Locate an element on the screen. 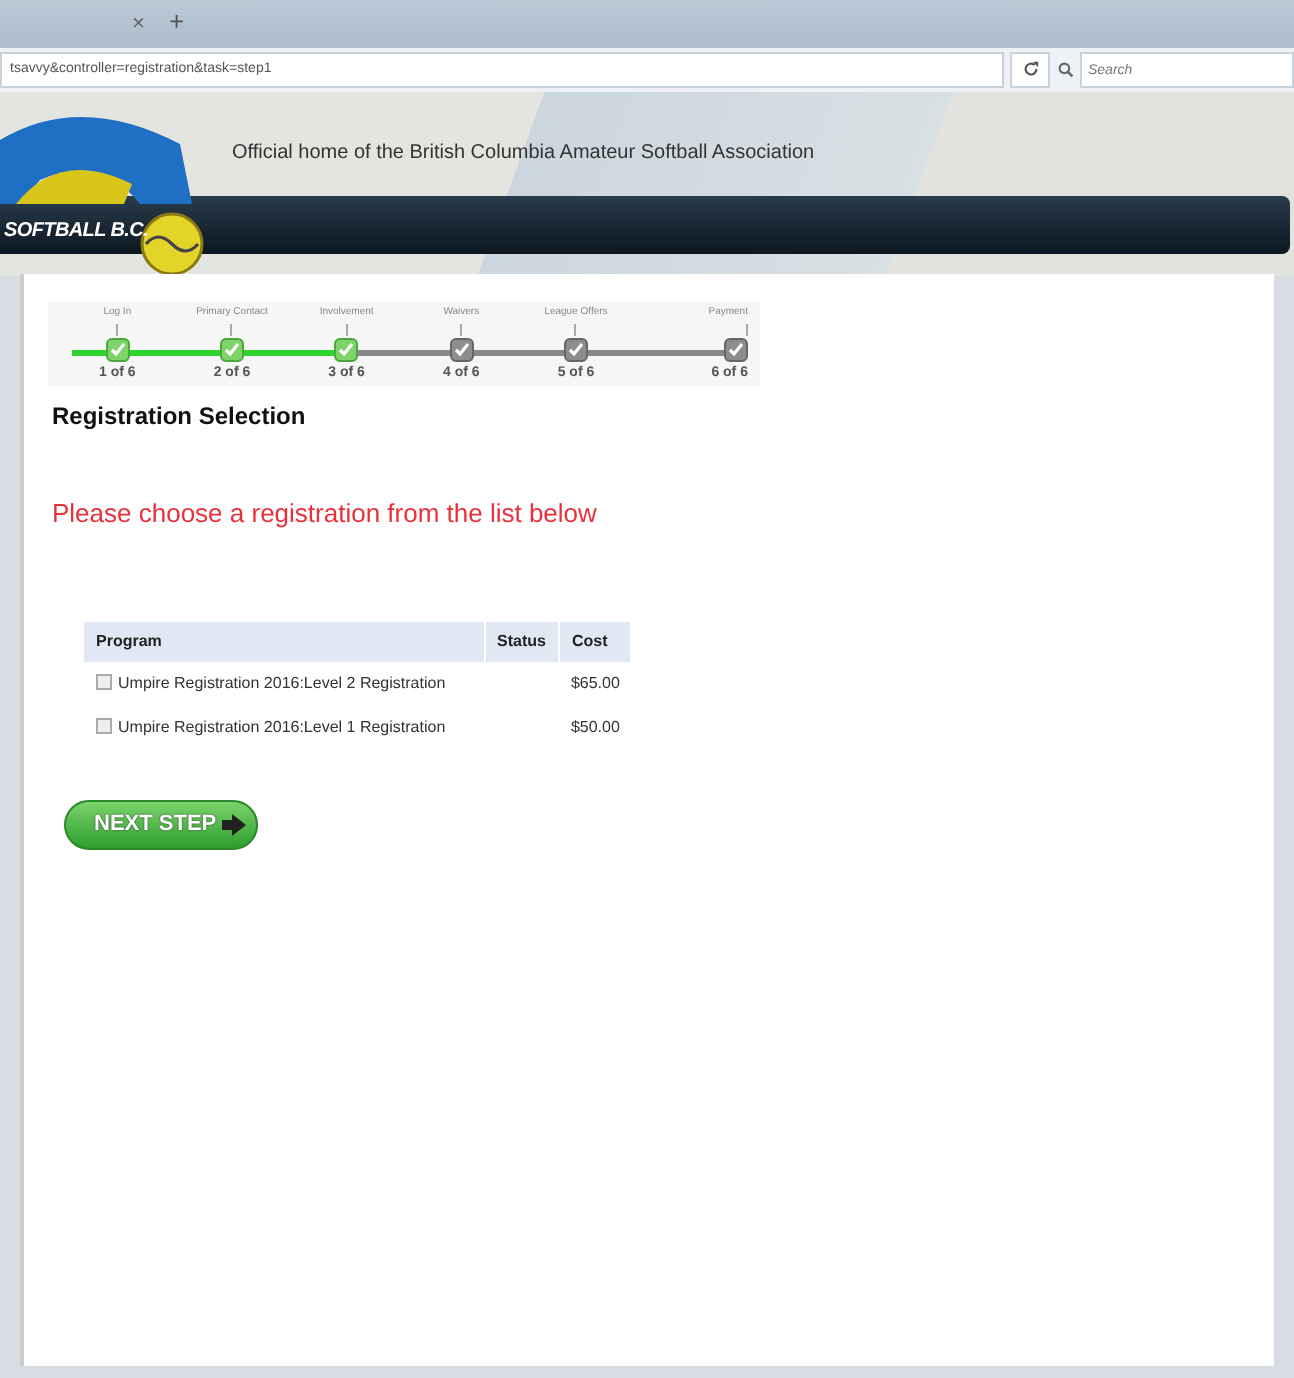 The width and height of the screenshot is (1294, 1378). search-icon is located at coordinates (1066, 70).